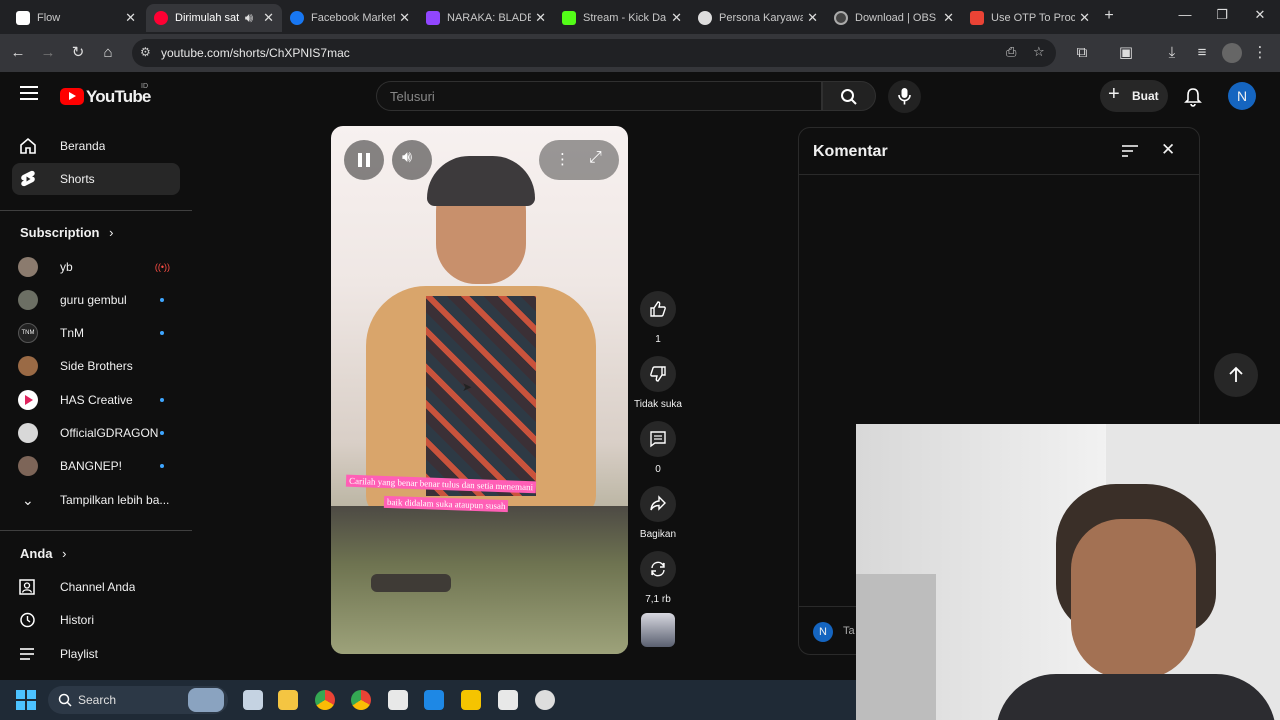 The image size is (1280, 720). What do you see at coordinates (1082, 53) in the screenshot?
I see `extensions-icon: ⧉` at bounding box center [1082, 53].